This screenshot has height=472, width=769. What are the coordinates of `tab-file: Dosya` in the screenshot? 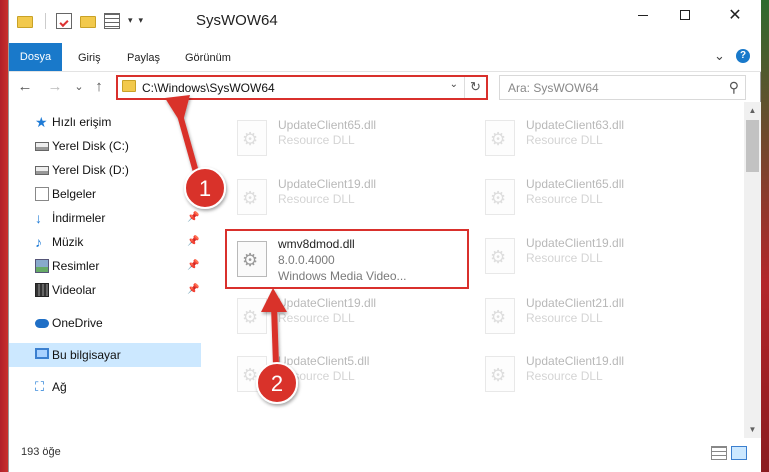 It's located at (35, 57).